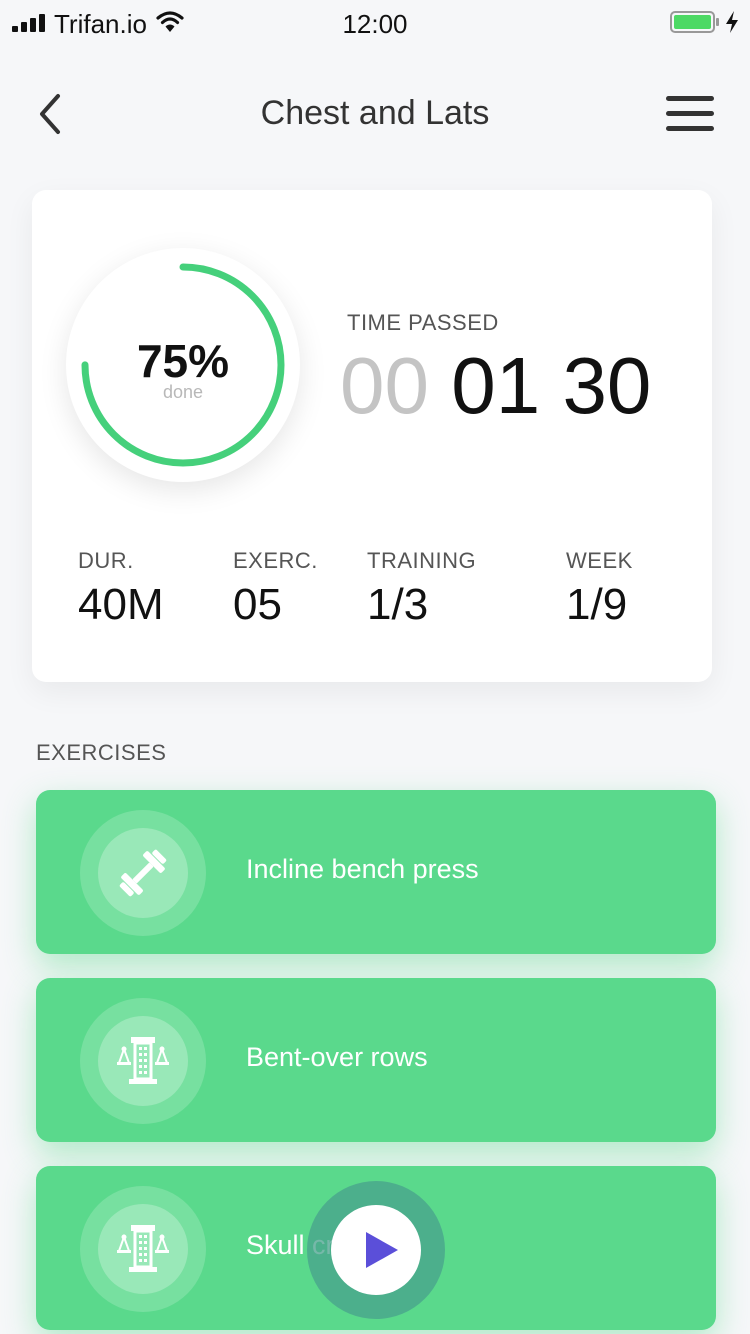 The image size is (750, 1334). Describe the element at coordinates (599, 560) in the screenshot. I see `stat-label: WEEK` at that location.